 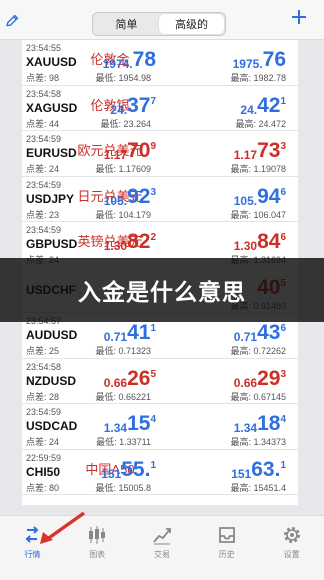 I want to click on tab-trade: 交易, so click(x=162, y=552).